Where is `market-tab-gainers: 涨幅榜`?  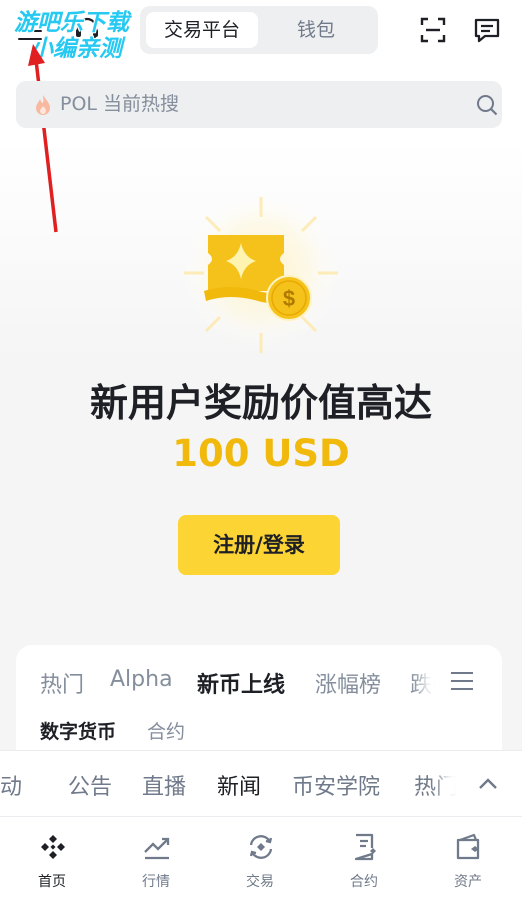
market-tab-gainers: 涨幅榜 is located at coordinates (348, 683).